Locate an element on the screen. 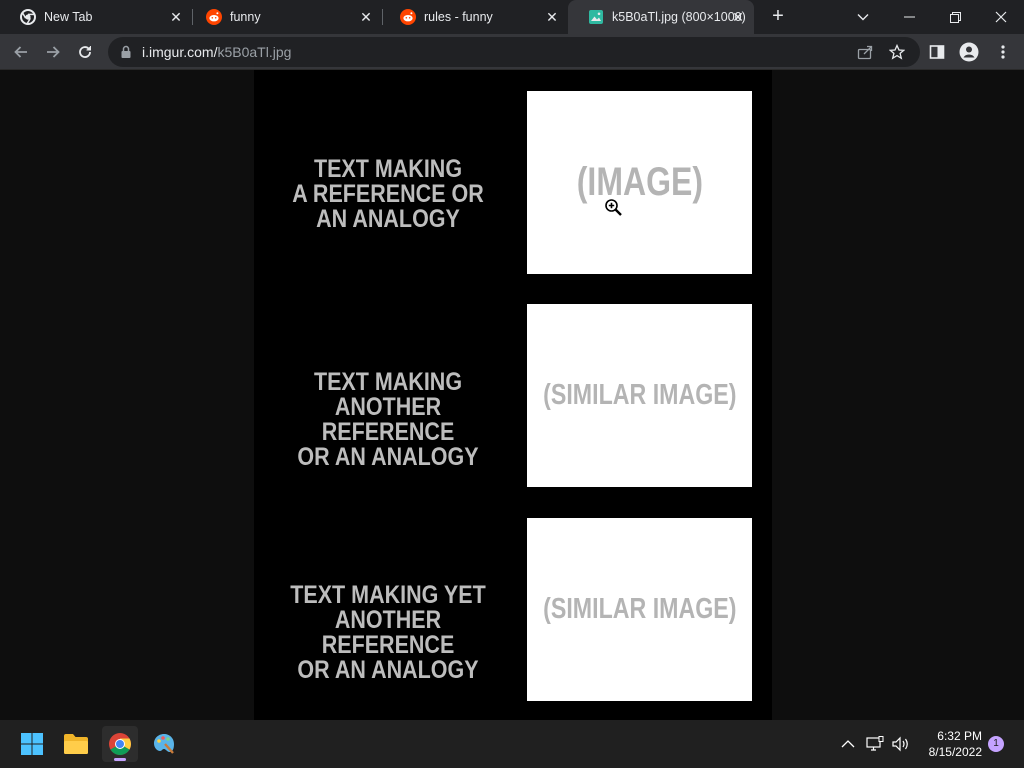 The image size is (1024, 768). menu-button is located at coordinates (1003, 52).